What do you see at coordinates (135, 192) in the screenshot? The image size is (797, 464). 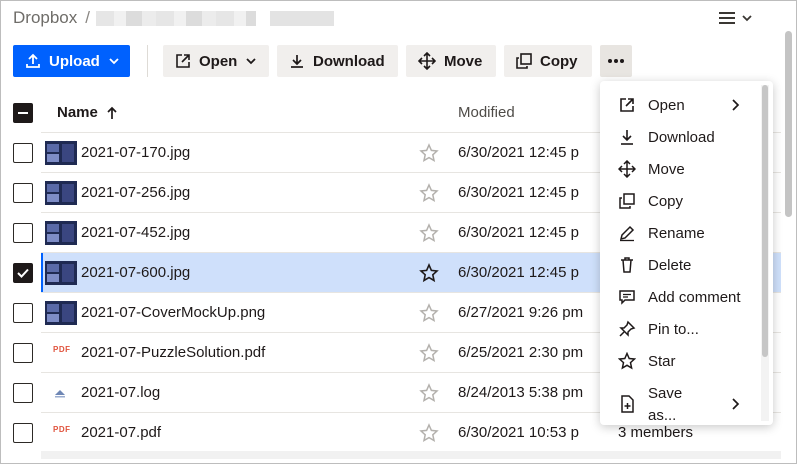 I see `file-name: 2021-07-256.jpg` at bounding box center [135, 192].